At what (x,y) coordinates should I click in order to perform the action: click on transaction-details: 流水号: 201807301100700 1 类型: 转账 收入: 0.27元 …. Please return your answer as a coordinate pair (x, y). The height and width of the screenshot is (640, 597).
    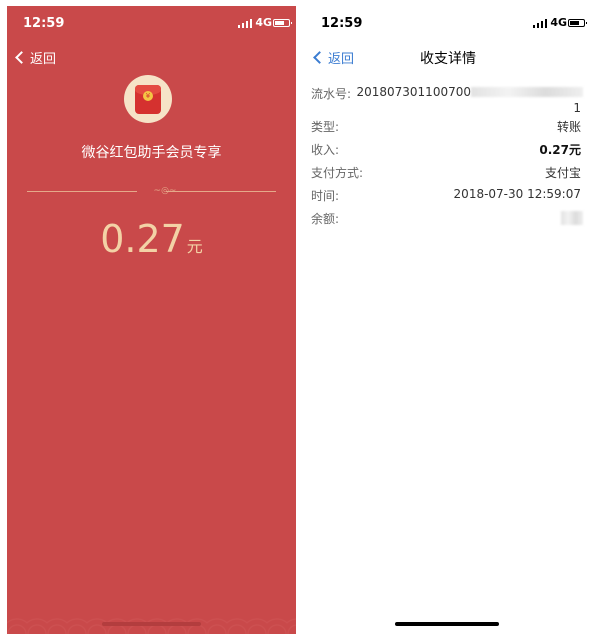
    Looking at the image, I should click on (448, 159).